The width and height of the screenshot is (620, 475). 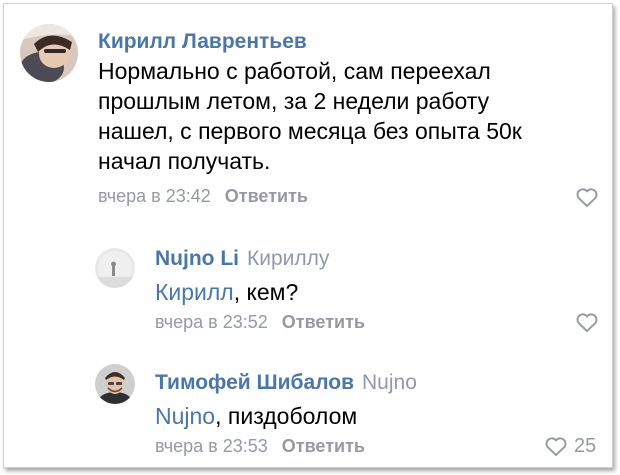 What do you see at coordinates (185, 416) in the screenshot?
I see `mention-link: Nujno` at bounding box center [185, 416].